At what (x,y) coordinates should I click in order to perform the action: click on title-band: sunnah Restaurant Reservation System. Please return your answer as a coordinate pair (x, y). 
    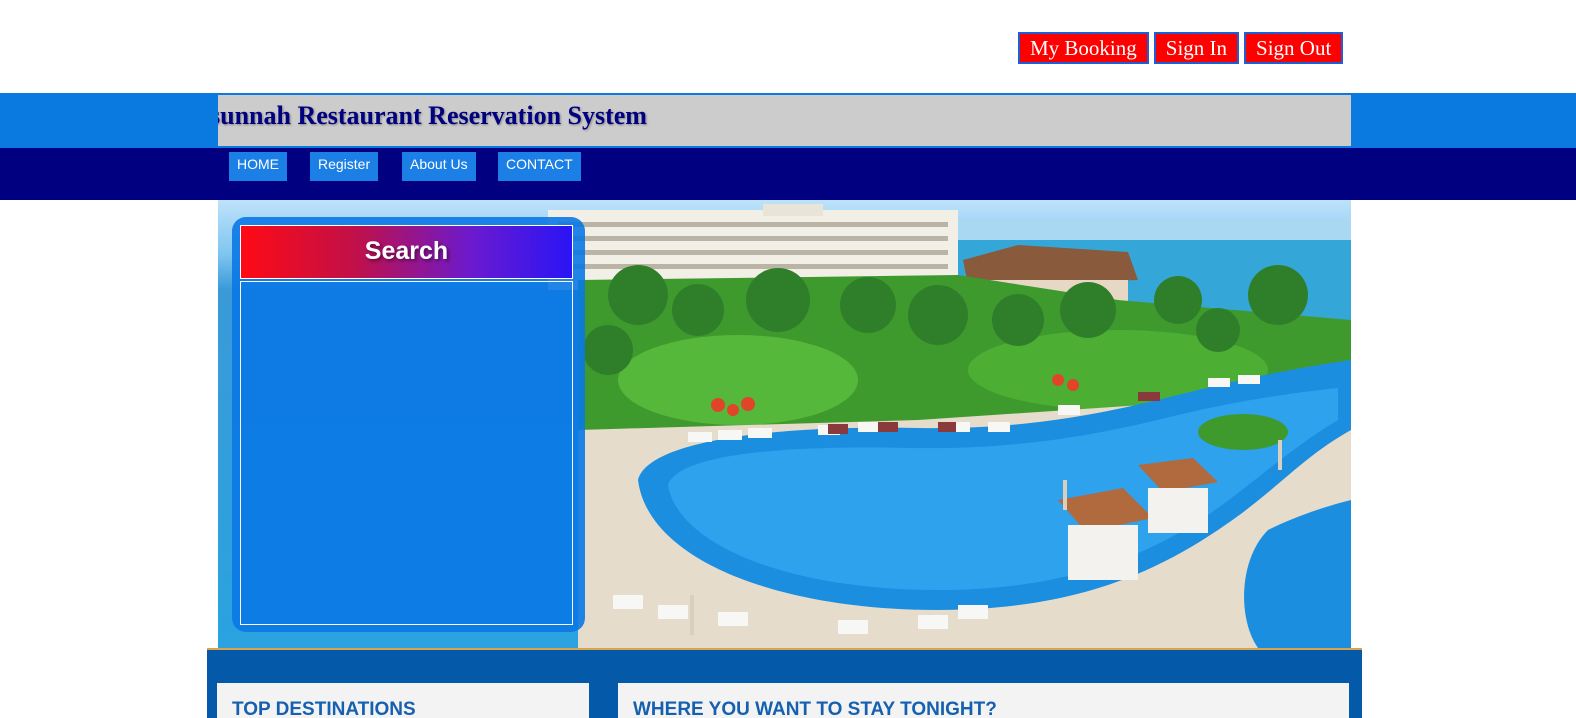
    Looking at the image, I should click on (788, 120).